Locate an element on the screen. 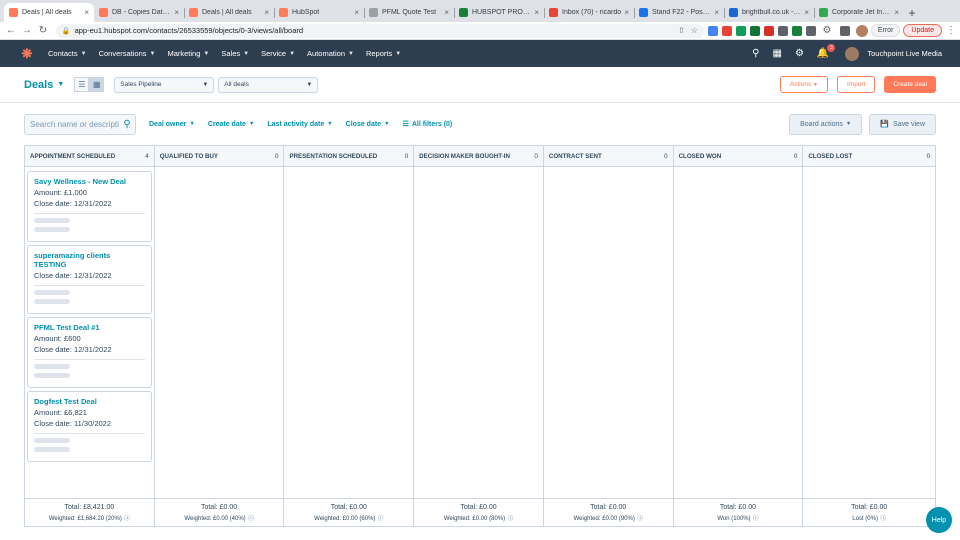 The width and height of the screenshot is (960, 540). nav-item-contacts: Contacts ▼ is located at coordinates (67, 53).